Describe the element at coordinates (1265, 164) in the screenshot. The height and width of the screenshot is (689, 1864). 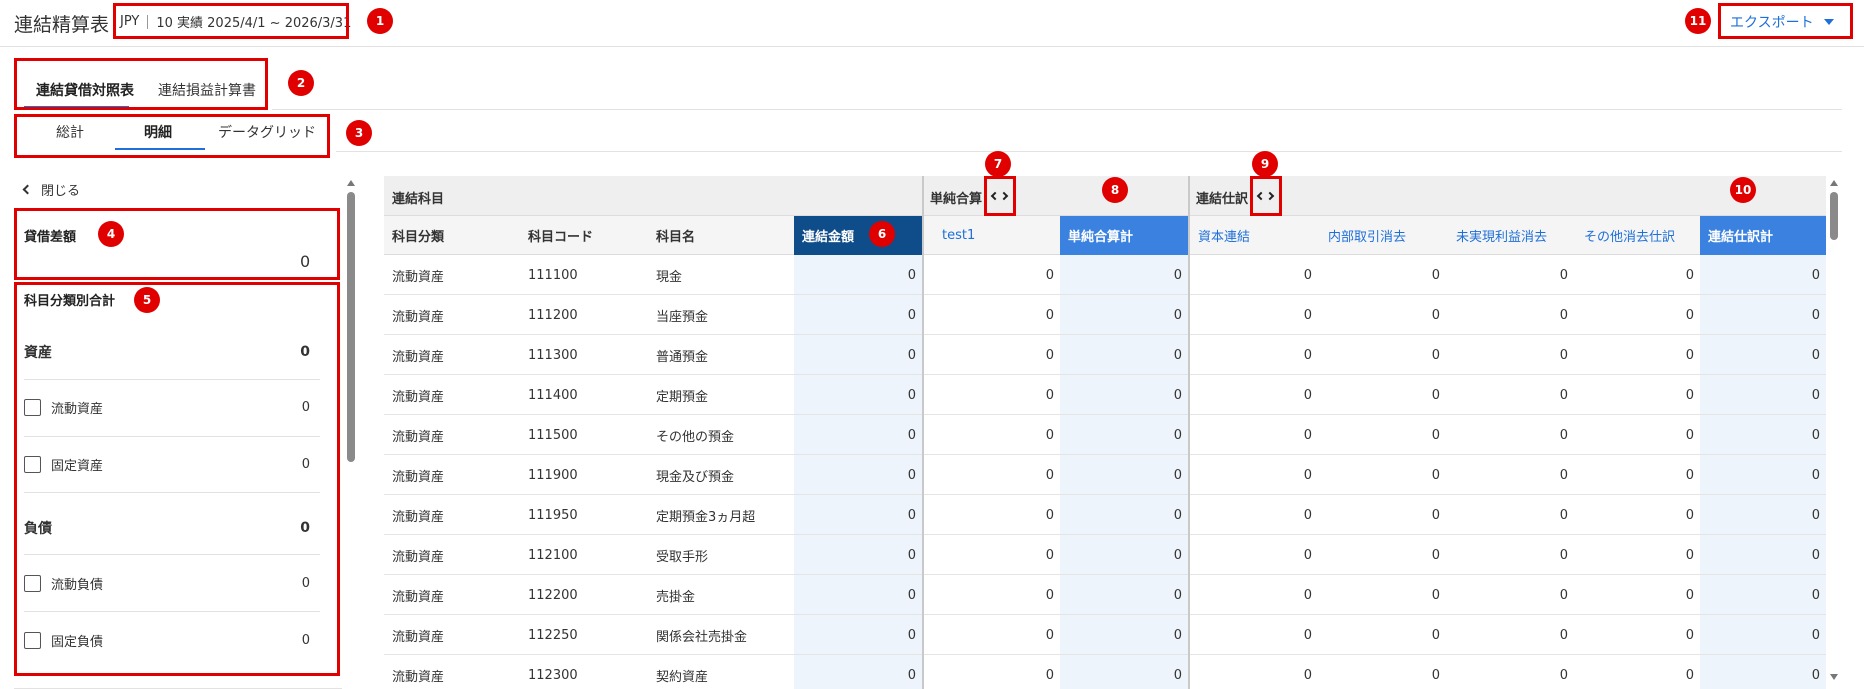
I see `annotation-badge: 9` at that location.